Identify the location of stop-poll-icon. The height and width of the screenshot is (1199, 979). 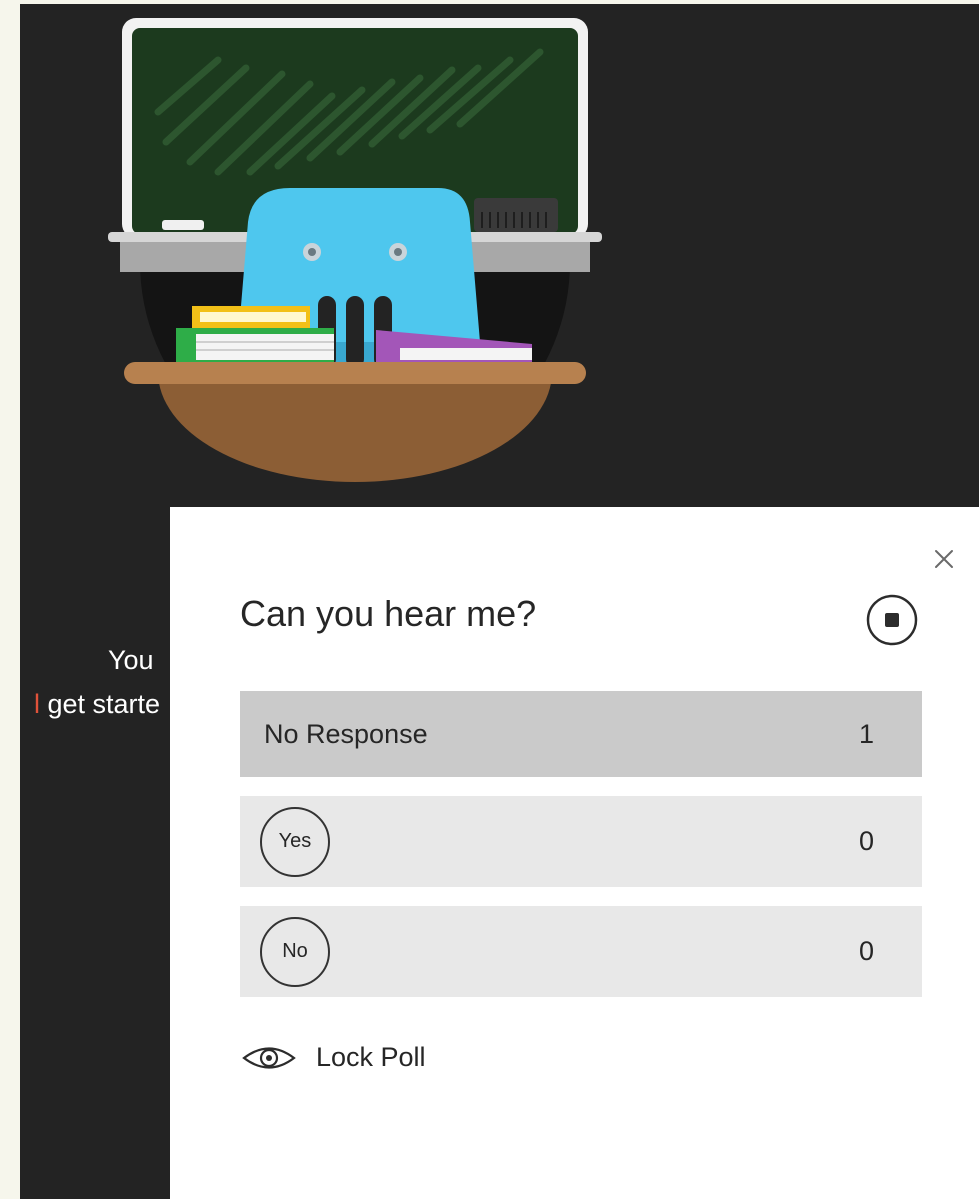
(892, 620).